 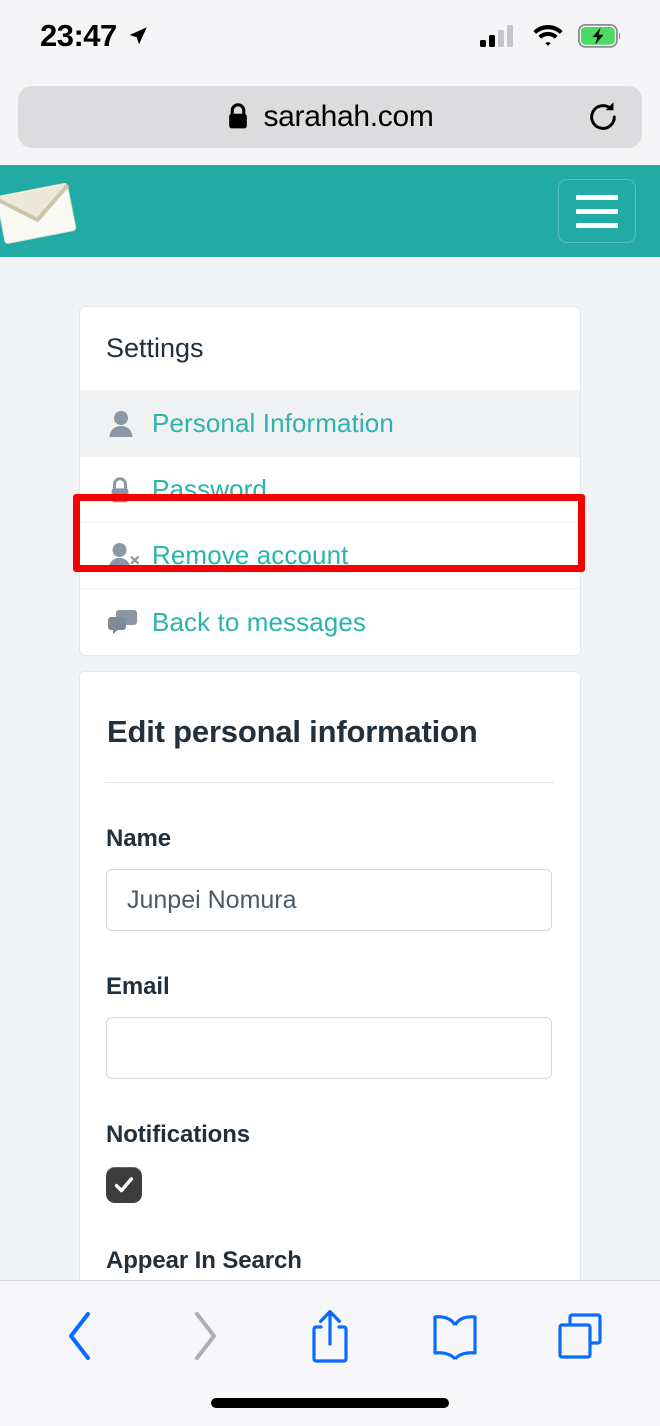 What do you see at coordinates (130, 424) in the screenshot?
I see `person-icon` at bounding box center [130, 424].